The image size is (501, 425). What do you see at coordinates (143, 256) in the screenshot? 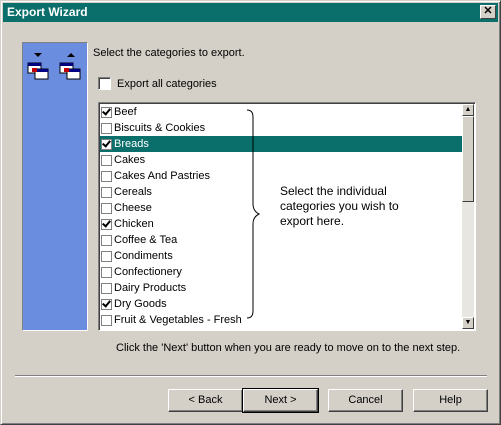
I see `category-label: Condiments` at bounding box center [143, 256].